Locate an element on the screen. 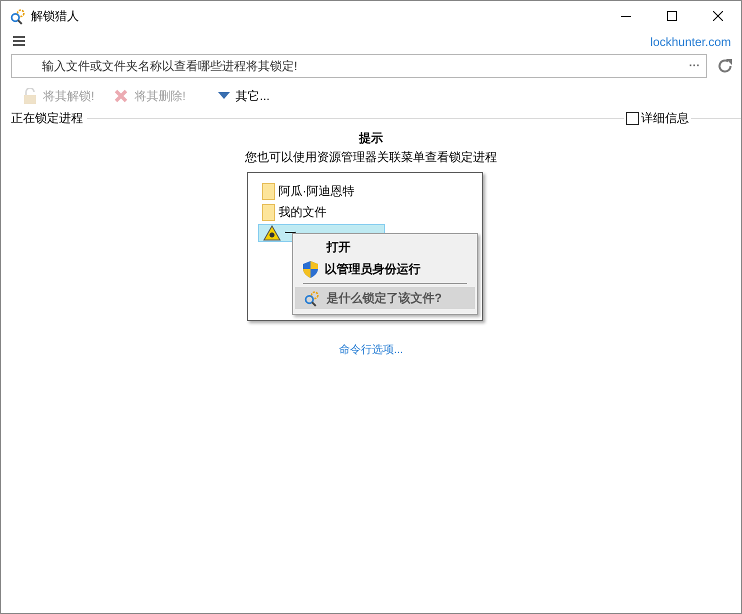  window-title: 解锁猎人 is located at coordinates (55, 16).